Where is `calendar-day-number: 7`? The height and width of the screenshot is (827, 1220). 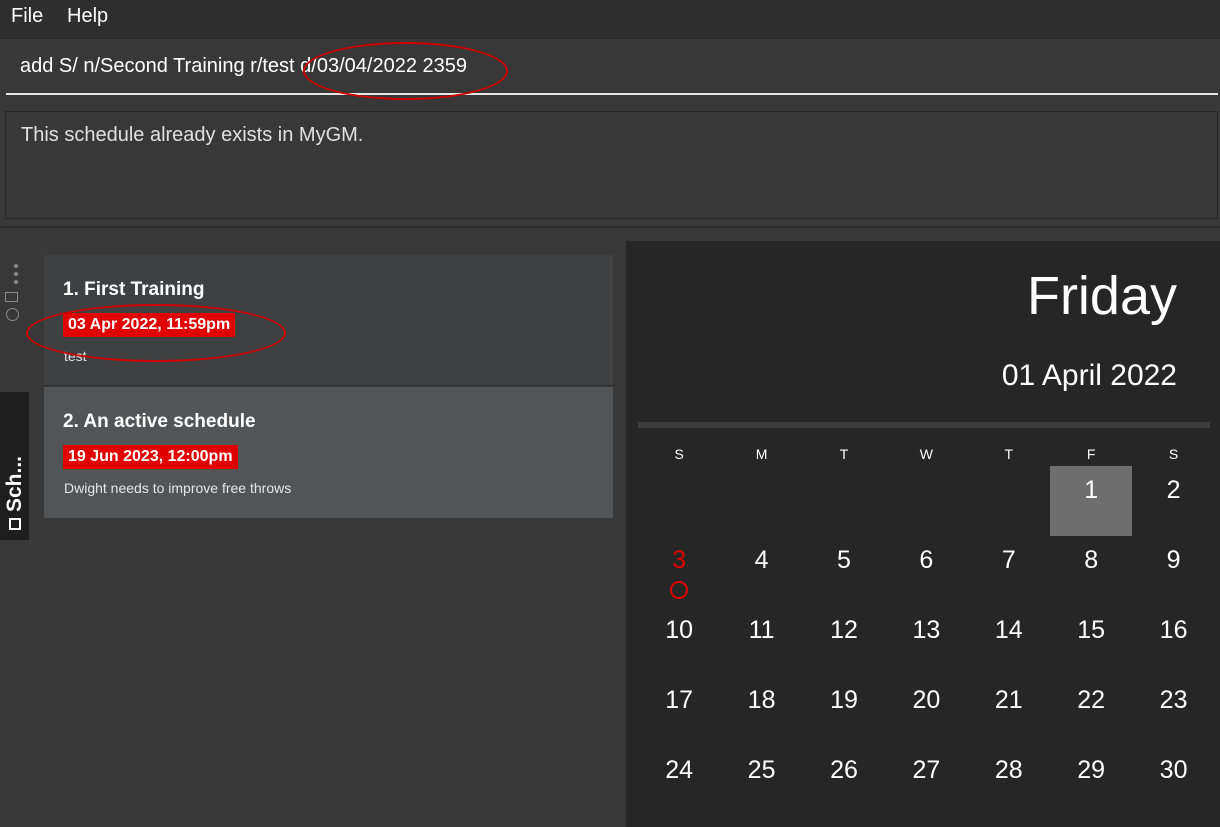
calendar-day-number: 7 is located at coordinates (1008, 560).